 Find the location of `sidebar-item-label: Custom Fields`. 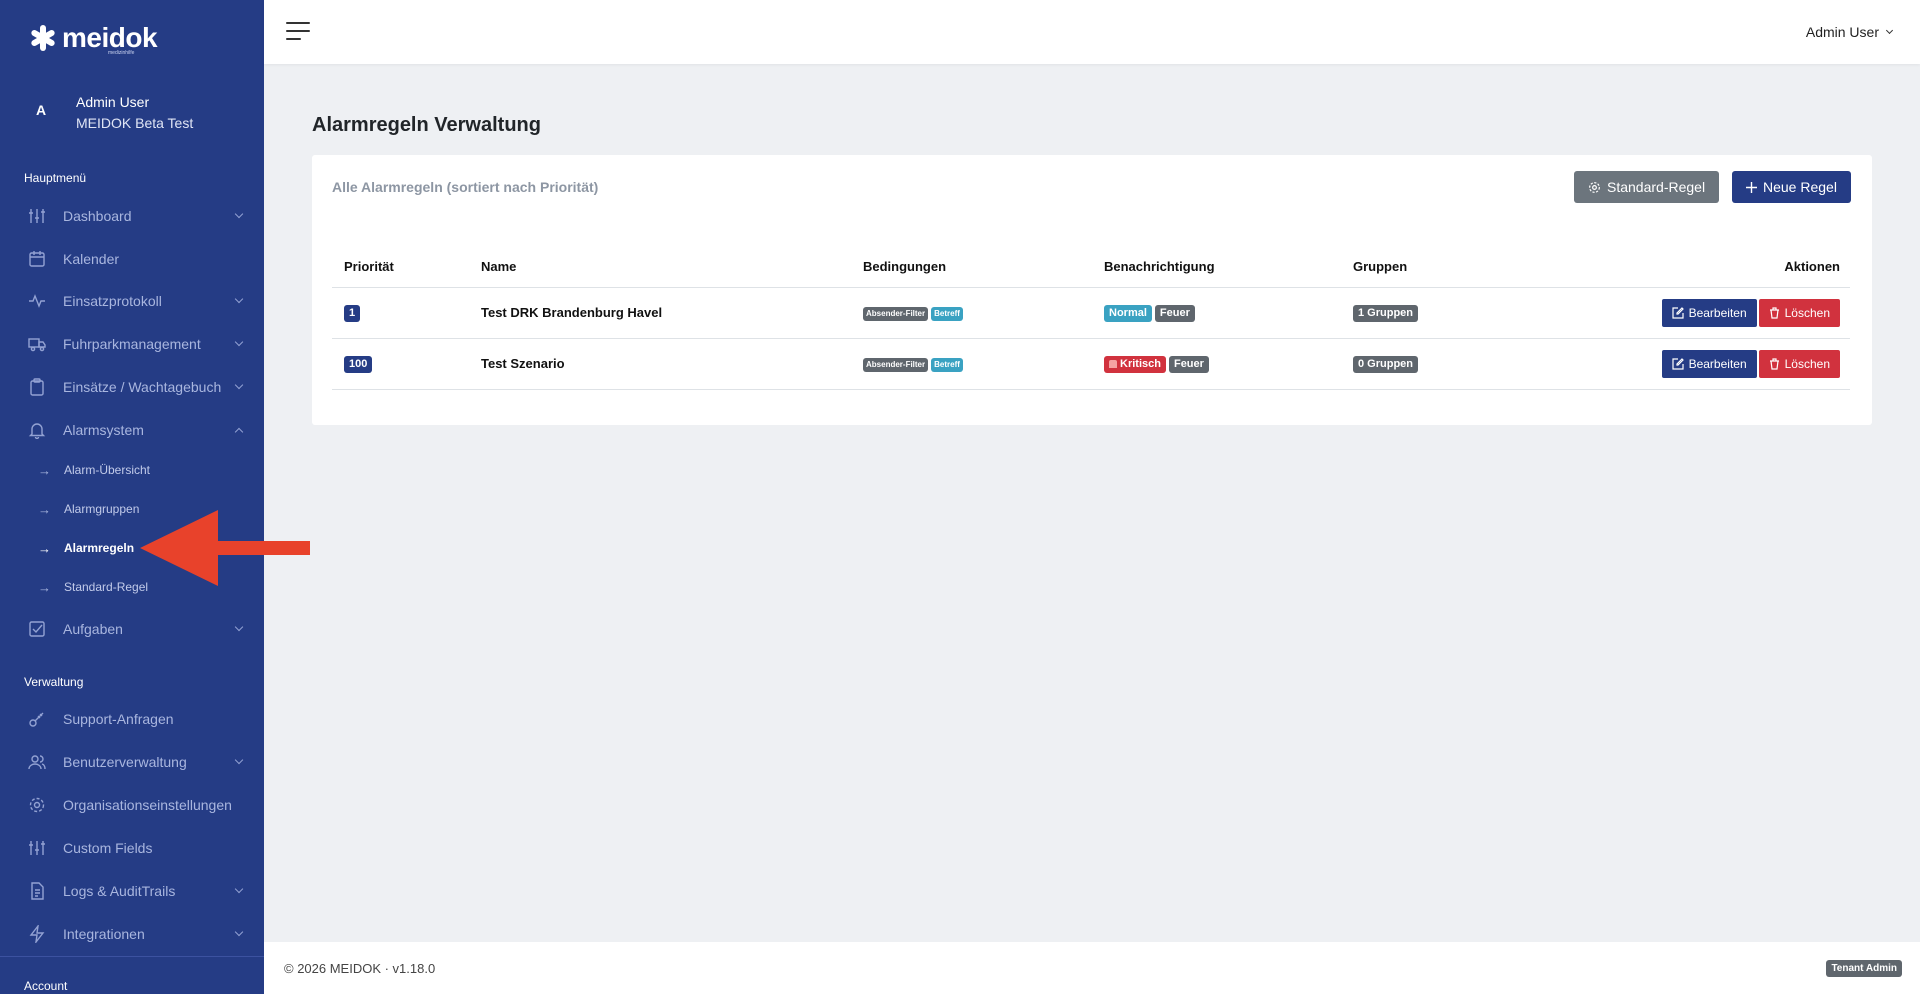

sidebar-item-label: Custom Fields is located at coordinates (108, 848).